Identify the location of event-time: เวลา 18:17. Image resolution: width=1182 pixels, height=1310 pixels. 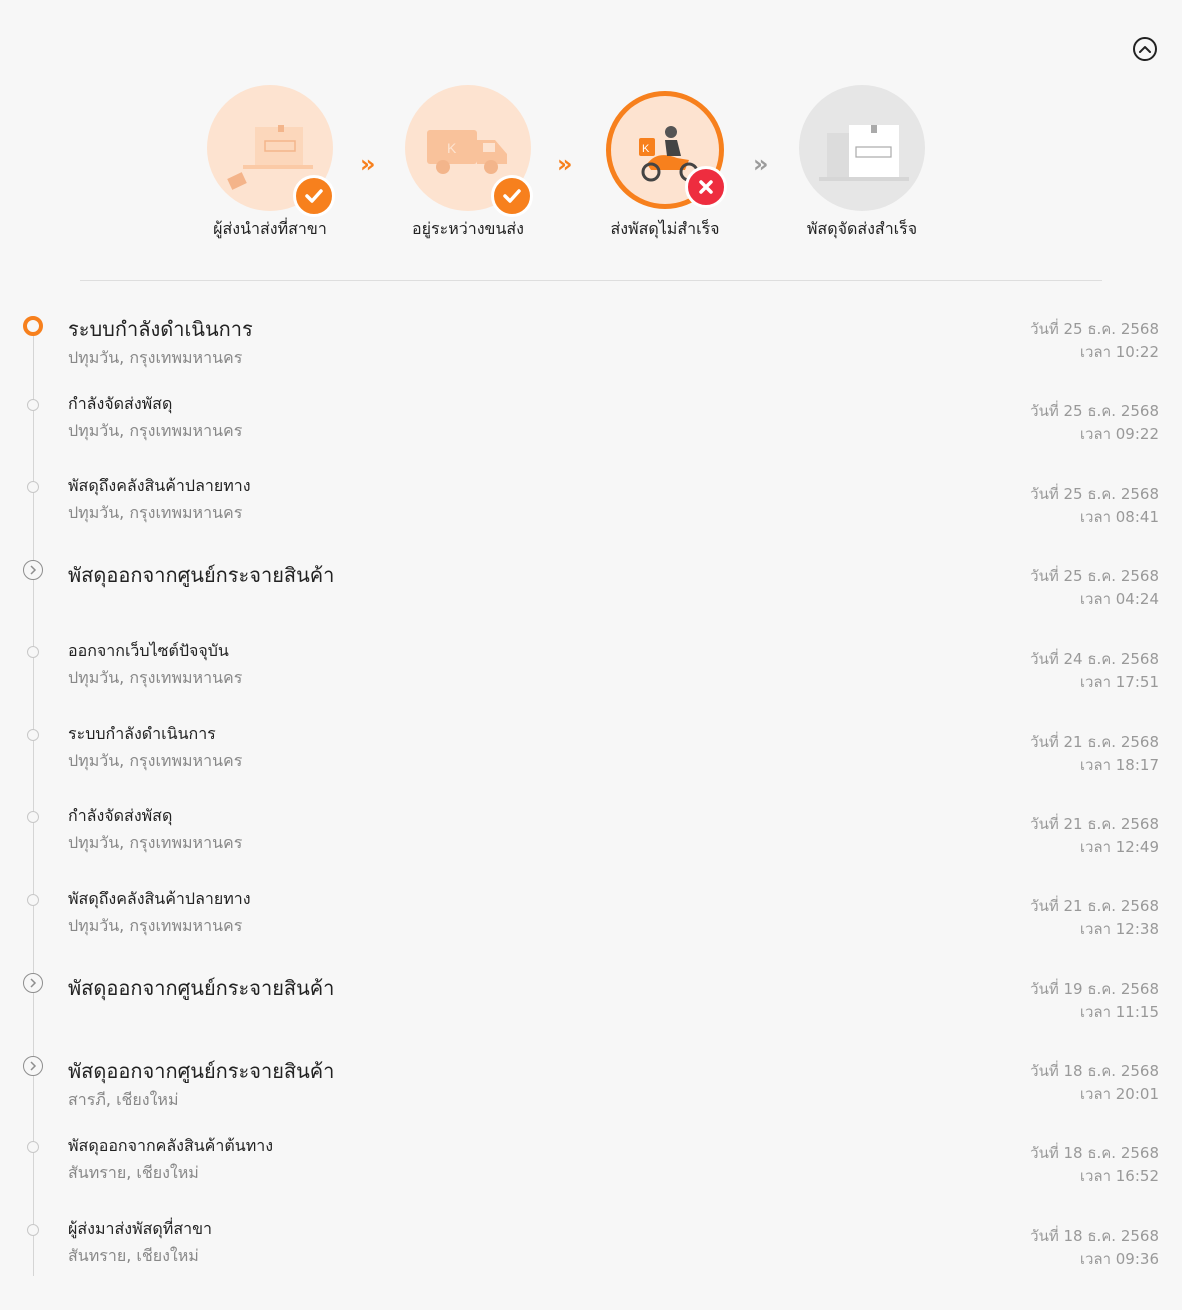
(1119, 765).